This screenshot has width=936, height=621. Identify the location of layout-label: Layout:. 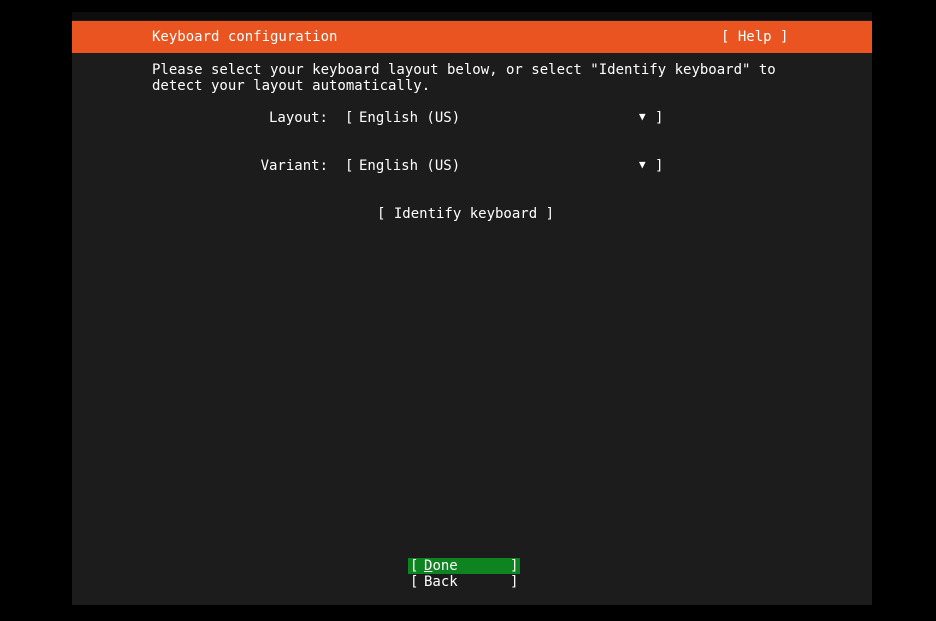
(298, 118).